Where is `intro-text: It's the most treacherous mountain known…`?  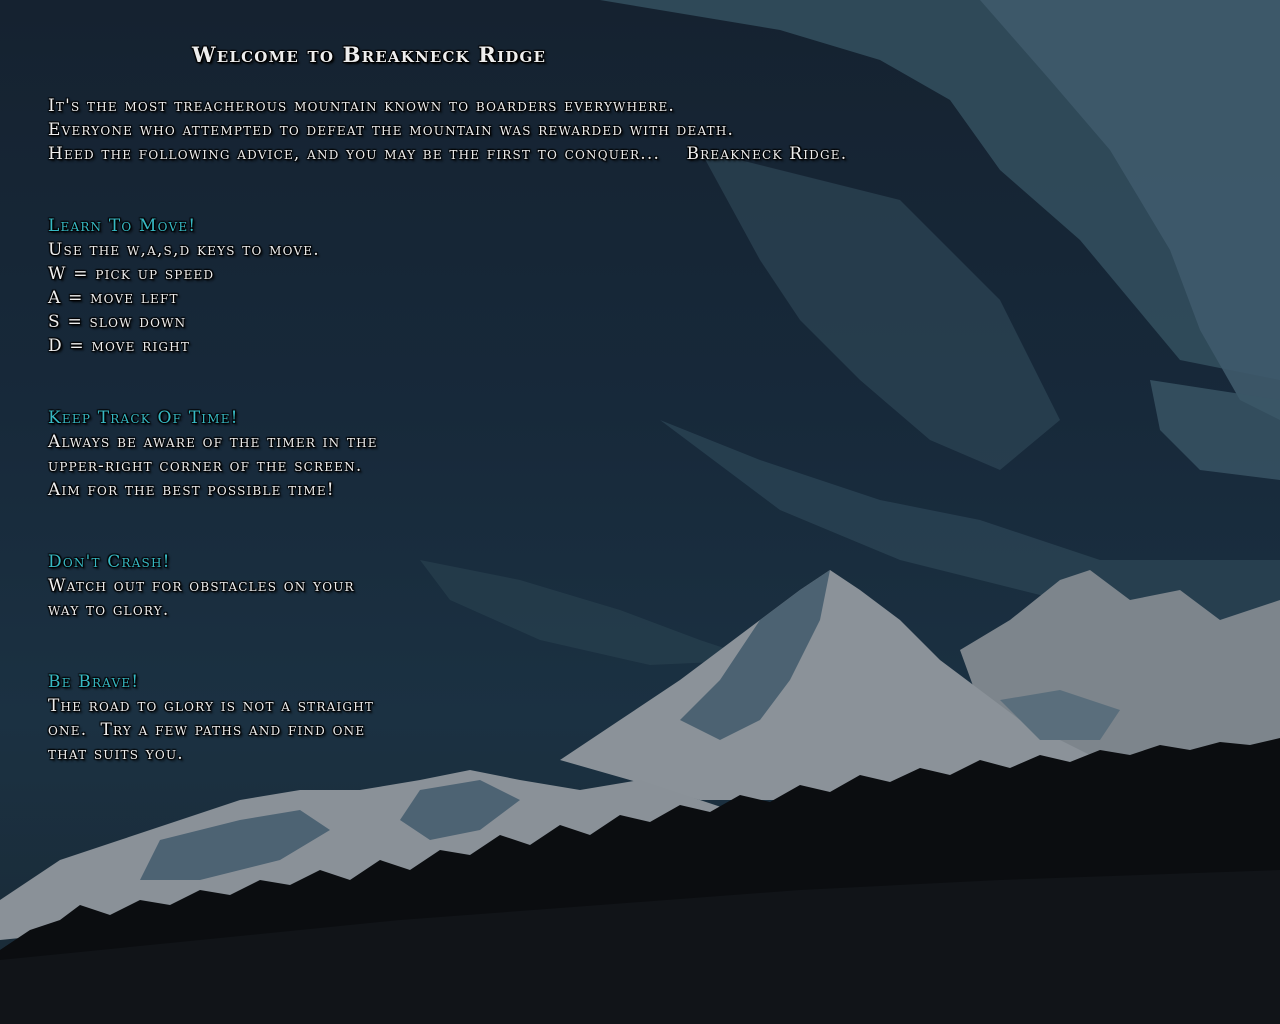 intro-text: It's the most treacherous mountain known… is located at coordinates (447, 130).